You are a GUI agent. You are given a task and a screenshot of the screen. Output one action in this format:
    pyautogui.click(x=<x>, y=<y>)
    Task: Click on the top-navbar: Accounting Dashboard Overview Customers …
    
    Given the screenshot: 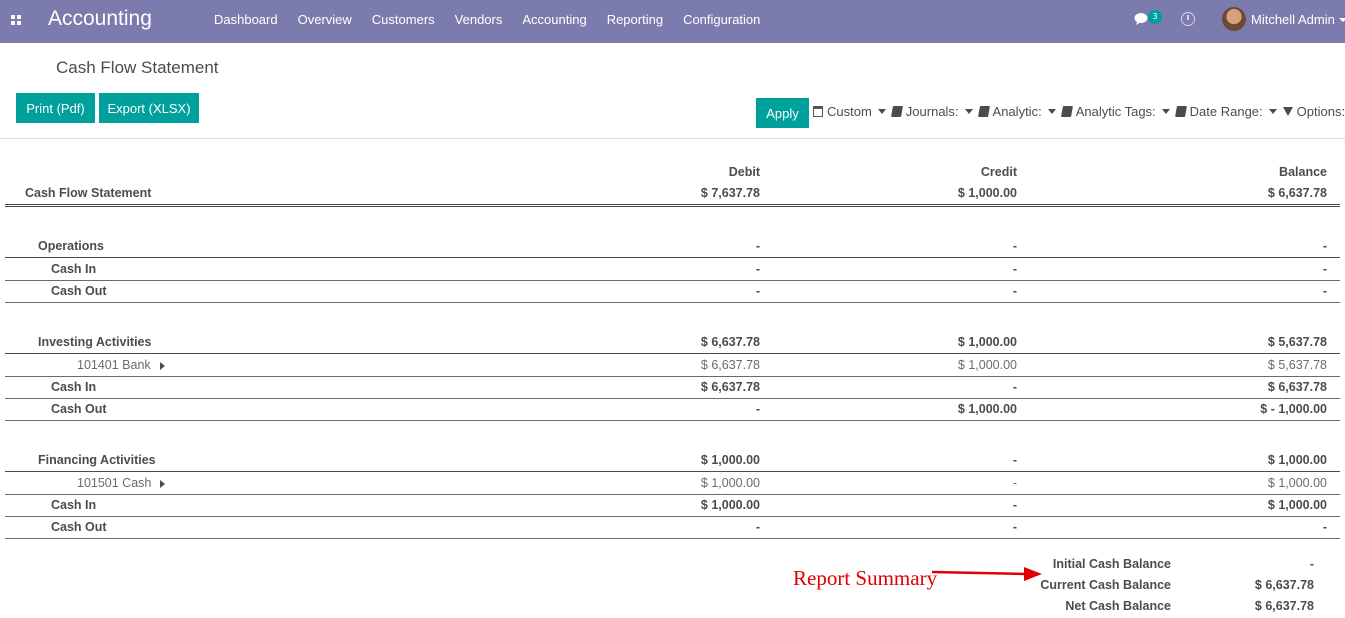 What is the action you would take?
    pyautogui.click(x=672, y=21)
    